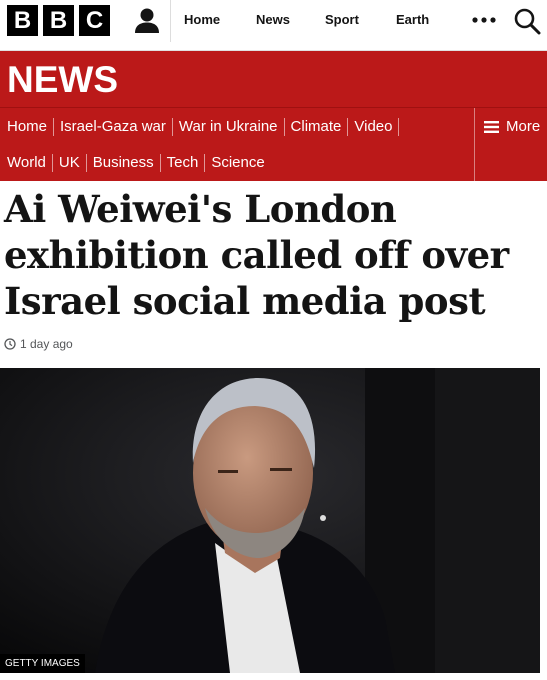 The width and height of the screenshot is (547, 680). I want to click on nav-item-world: World, so click(26, 163).